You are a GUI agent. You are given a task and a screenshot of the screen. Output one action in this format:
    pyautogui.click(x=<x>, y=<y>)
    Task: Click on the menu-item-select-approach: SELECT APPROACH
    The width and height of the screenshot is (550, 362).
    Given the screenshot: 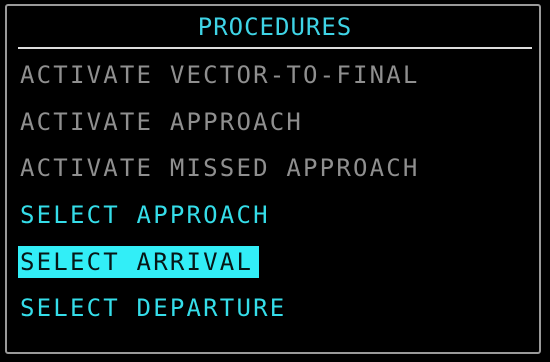 What is the action you would take?
    pyautogui.click(x=220, y=215)
    